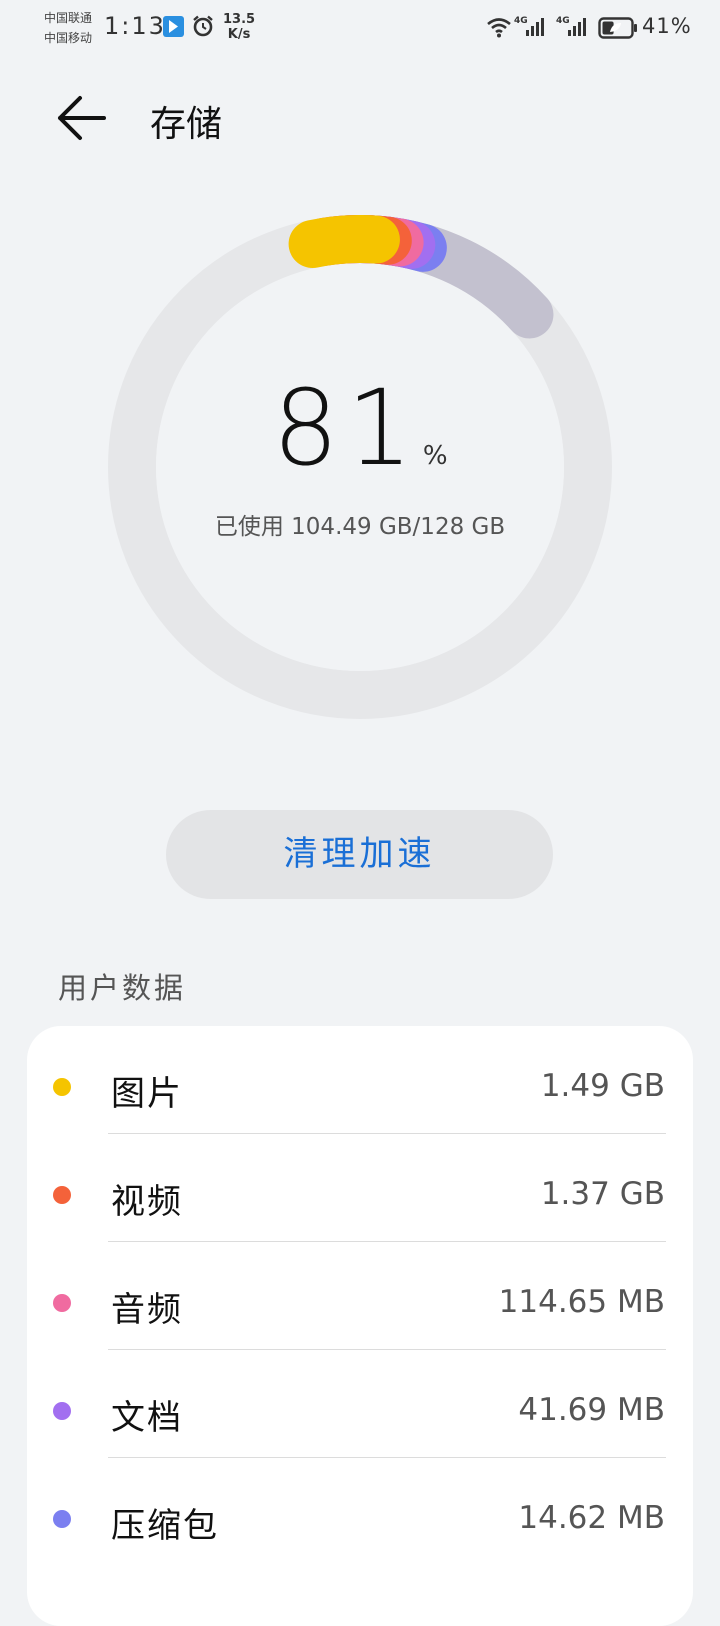 Image resolution: width=720 pixels, height=1626 pixels. Describe the element at coordinates (581, 1302) in the screenshot. I see `list-item-size: 114.65 MB` at that location.